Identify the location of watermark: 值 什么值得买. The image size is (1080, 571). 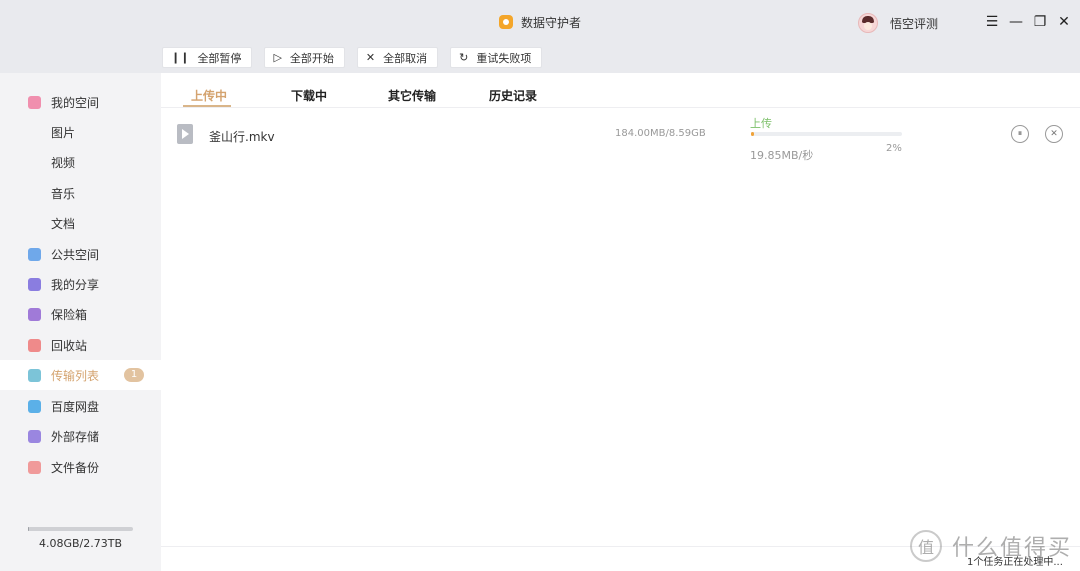
(991, 546).